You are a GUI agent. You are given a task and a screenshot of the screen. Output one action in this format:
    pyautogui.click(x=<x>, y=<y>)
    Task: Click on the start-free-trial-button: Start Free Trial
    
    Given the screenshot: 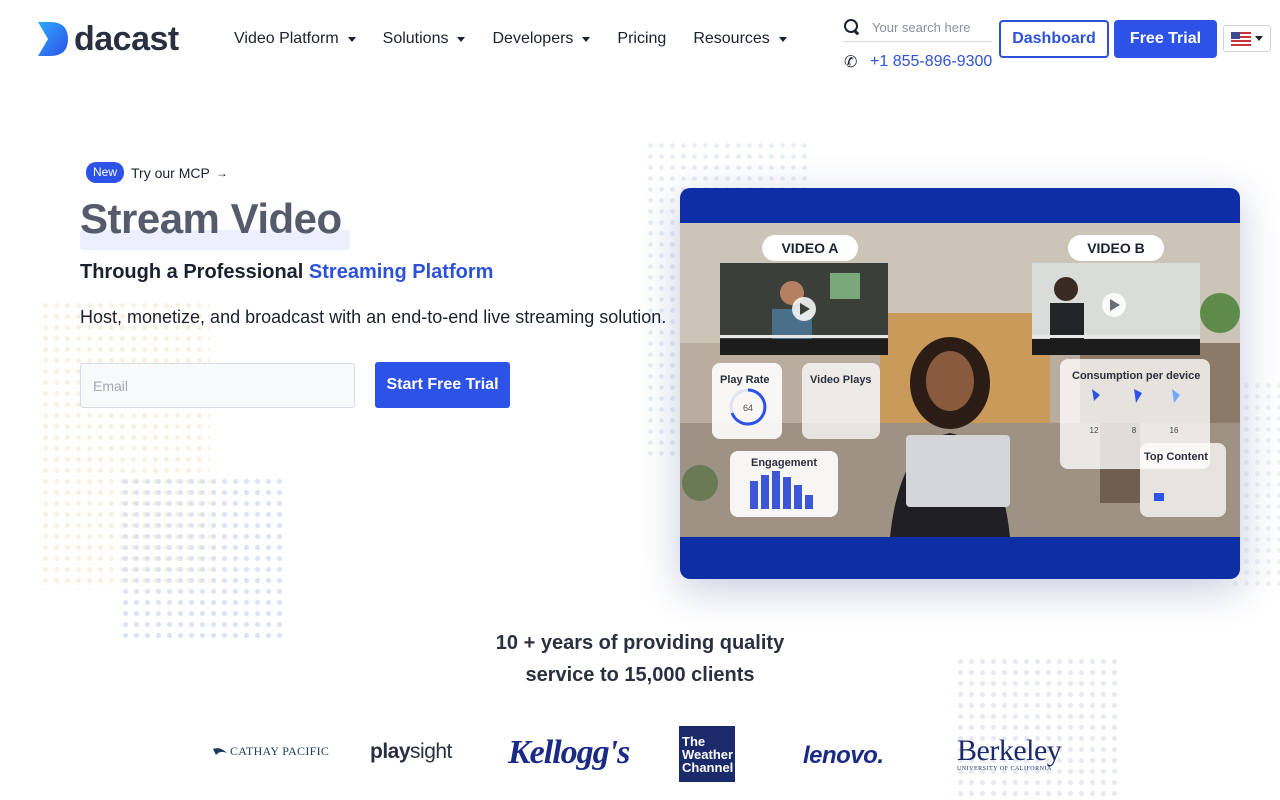 What is the action you would take?
    pyautogui.click(x=442, y=385)
    